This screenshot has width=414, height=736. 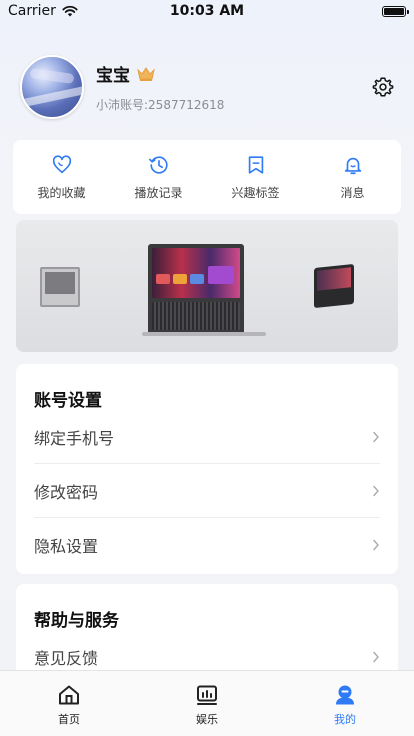 What do you see at coordinates (70, 11) in the screenshot?
I see `wifi-icon` at bounding box center [70, 11].